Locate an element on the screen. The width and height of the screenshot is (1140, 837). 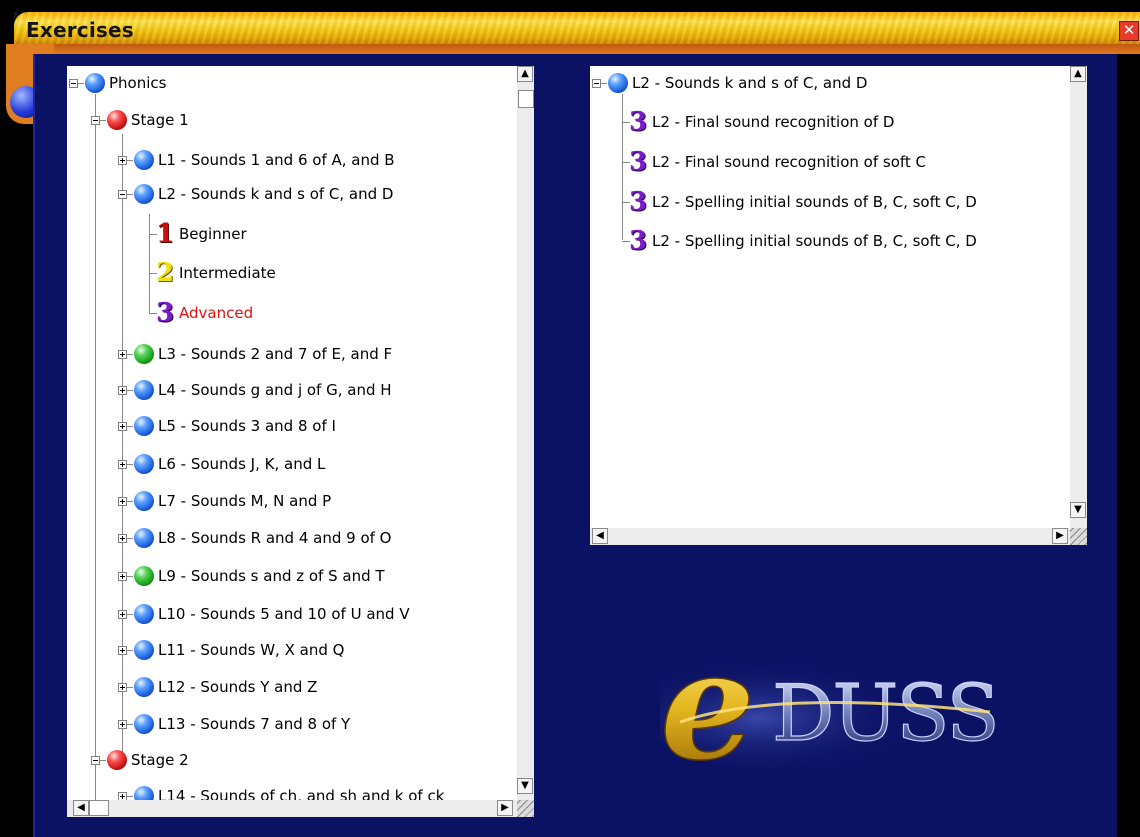
tree-node-label: Beginner is located at coordinates (213, 234).